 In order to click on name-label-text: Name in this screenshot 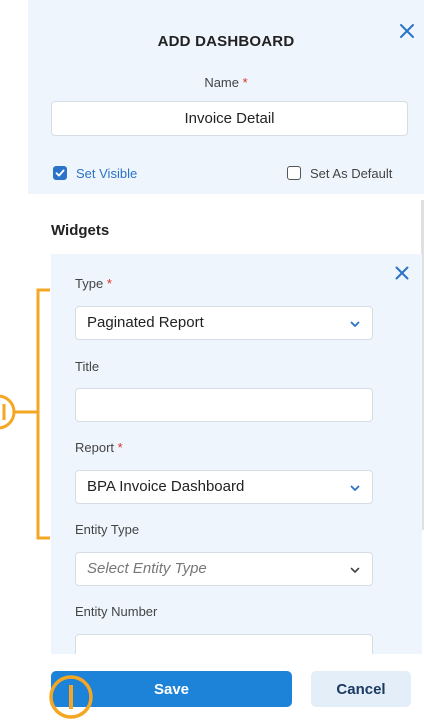, I will do `click(221, 82)`.